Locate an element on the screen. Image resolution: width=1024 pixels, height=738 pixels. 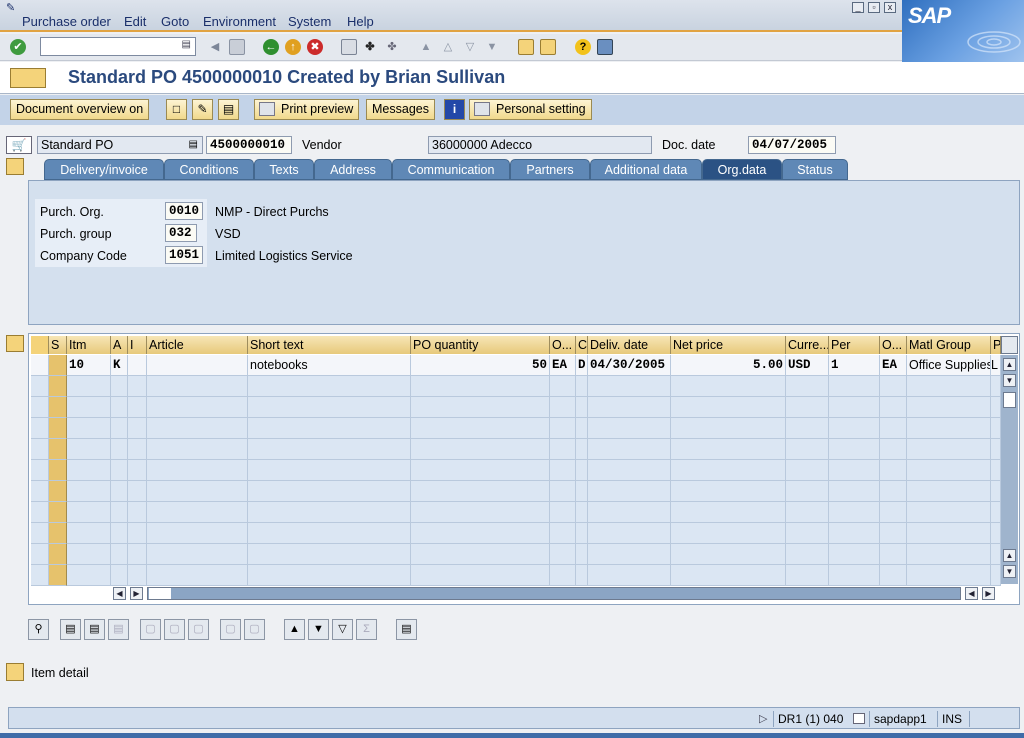
scroll-up-page-icon: ▲ is located at coordinates (1009, 555).